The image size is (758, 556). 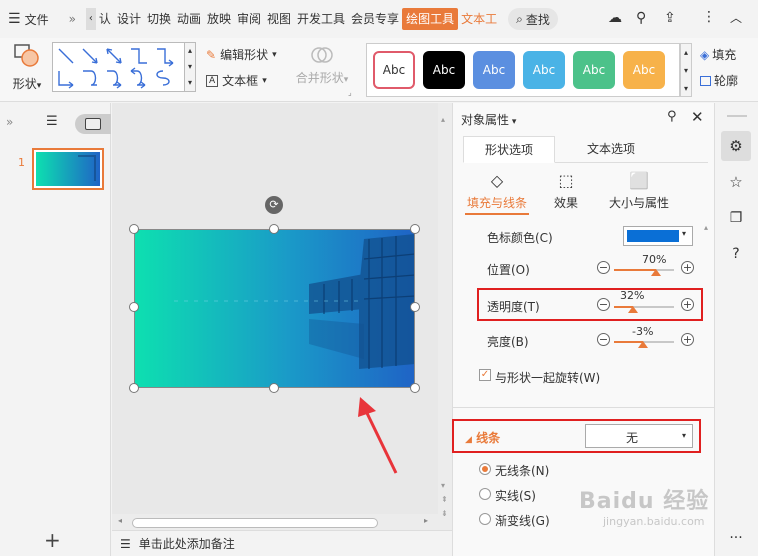 I want to click on ribbon-tab: 文本工, so click(x=479, y=19).